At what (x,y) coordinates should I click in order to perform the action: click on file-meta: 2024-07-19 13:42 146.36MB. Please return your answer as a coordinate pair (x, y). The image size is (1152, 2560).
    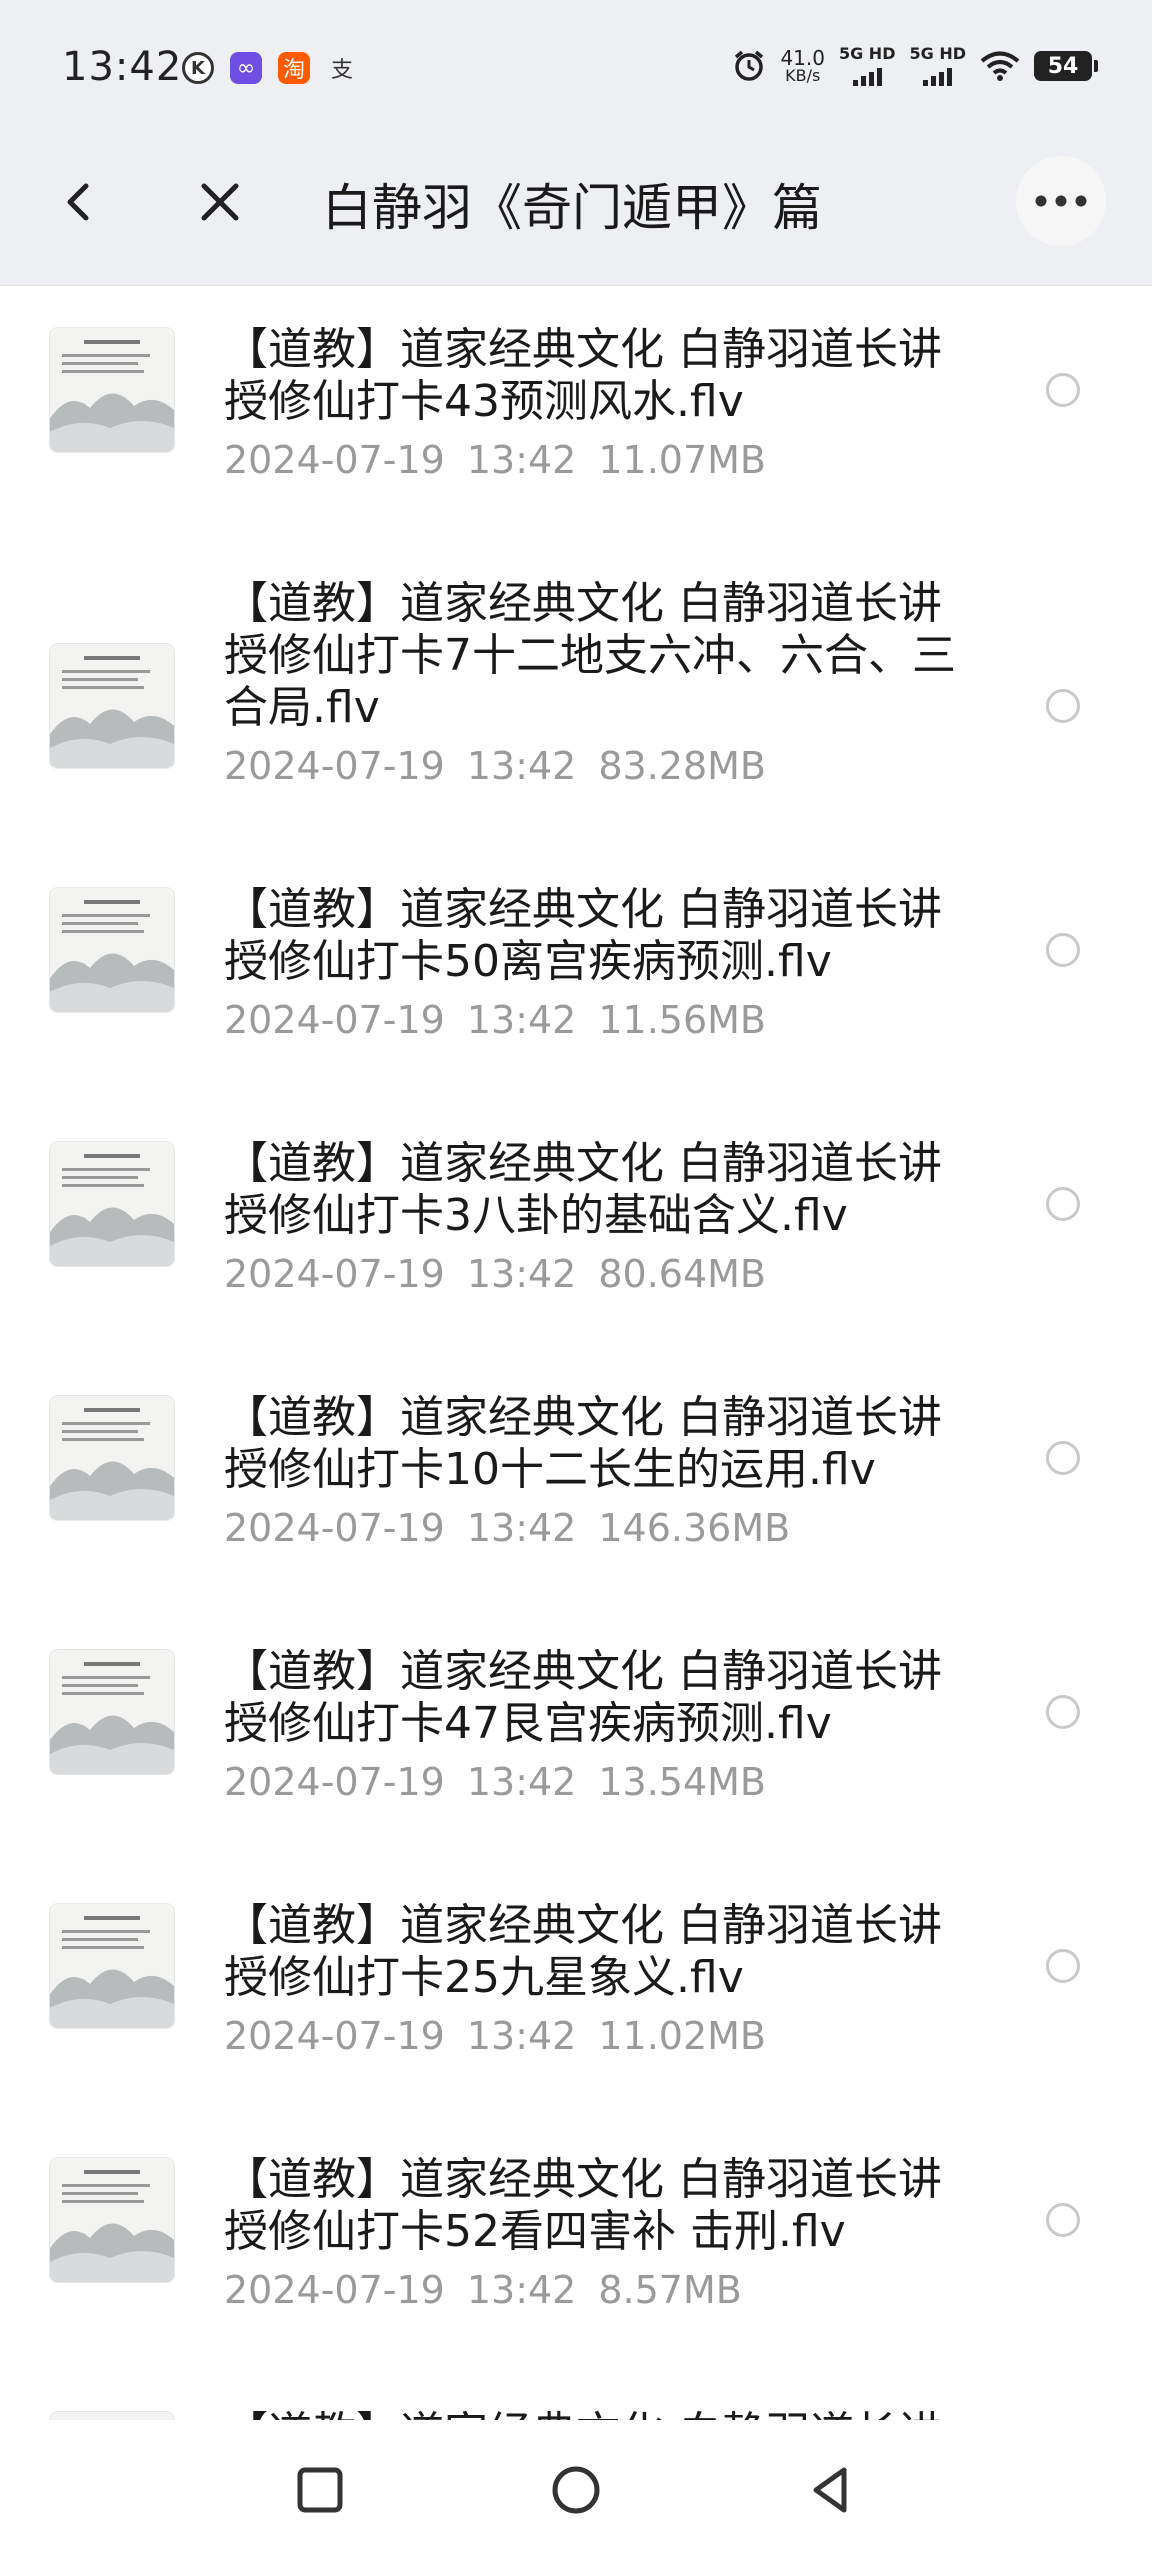
    Looking at the image, I should click on (507, 1528).